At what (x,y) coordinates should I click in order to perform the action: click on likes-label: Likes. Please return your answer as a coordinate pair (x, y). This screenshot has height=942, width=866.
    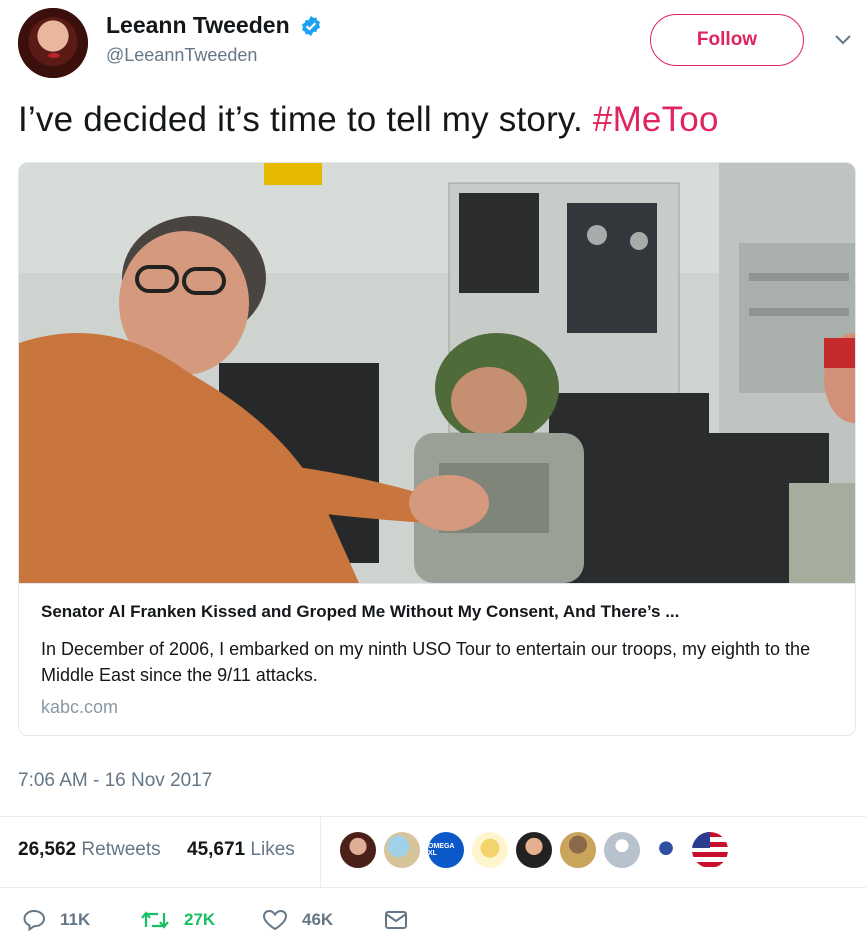
    Looking at the image, I should click on (272, 849).